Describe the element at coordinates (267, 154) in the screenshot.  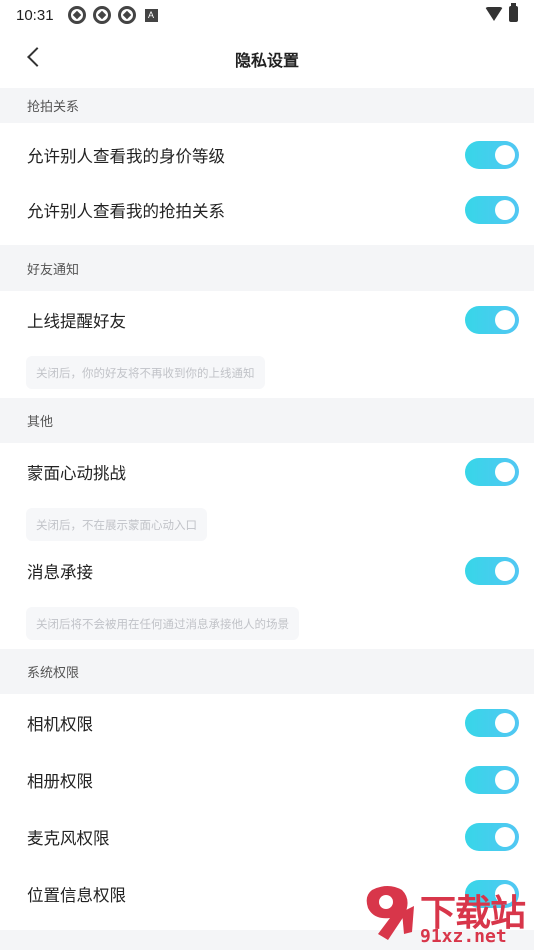
I see `setting-row: 允许别人查看我的身价等级` at that location.